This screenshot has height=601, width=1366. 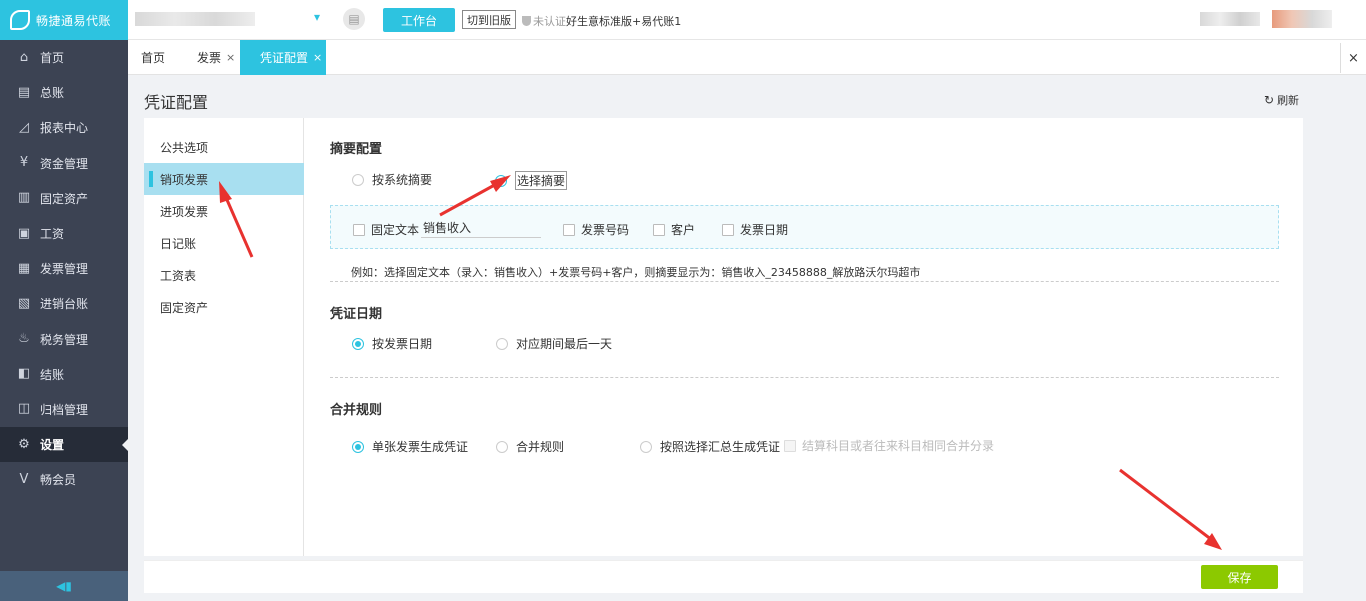 What do you see at coordinates (64, 127) in the screenshot?
I see `sidebar-item: ◿ 报表中心` at bounding box center [64, 127].